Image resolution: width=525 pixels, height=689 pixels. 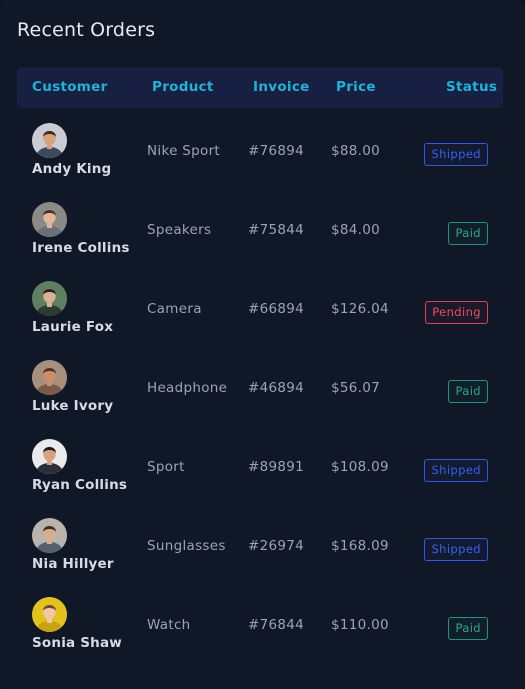 I want to click on product-cell: Speakers, so click(x=179, y=230).